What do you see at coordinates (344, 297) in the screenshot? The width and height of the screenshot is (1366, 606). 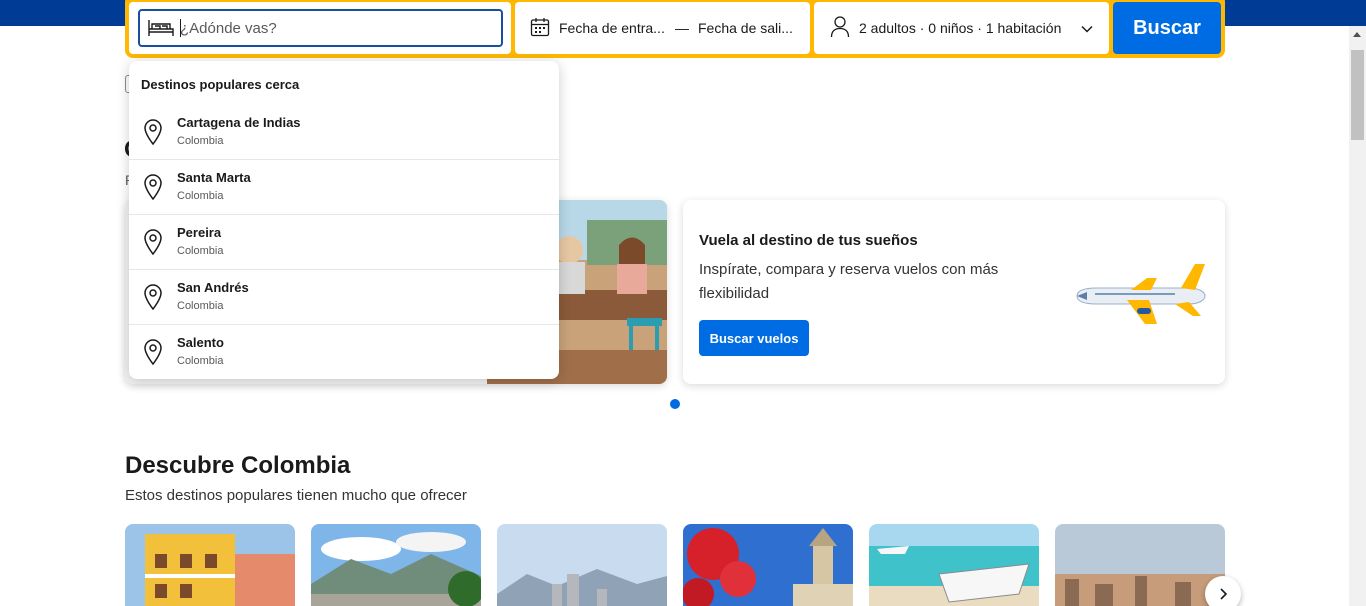 I see `suggestion-item: San Andrés Colombia` at bounding box center [344, 297].